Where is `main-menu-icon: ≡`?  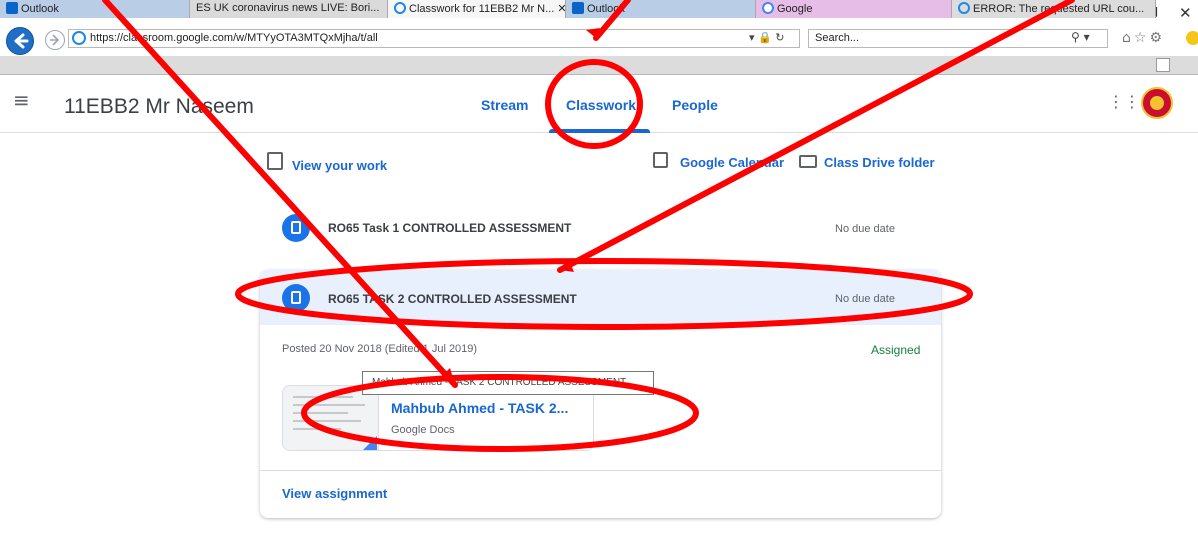
main-menu-icon: ≡ is located at coordinates (21, 100).